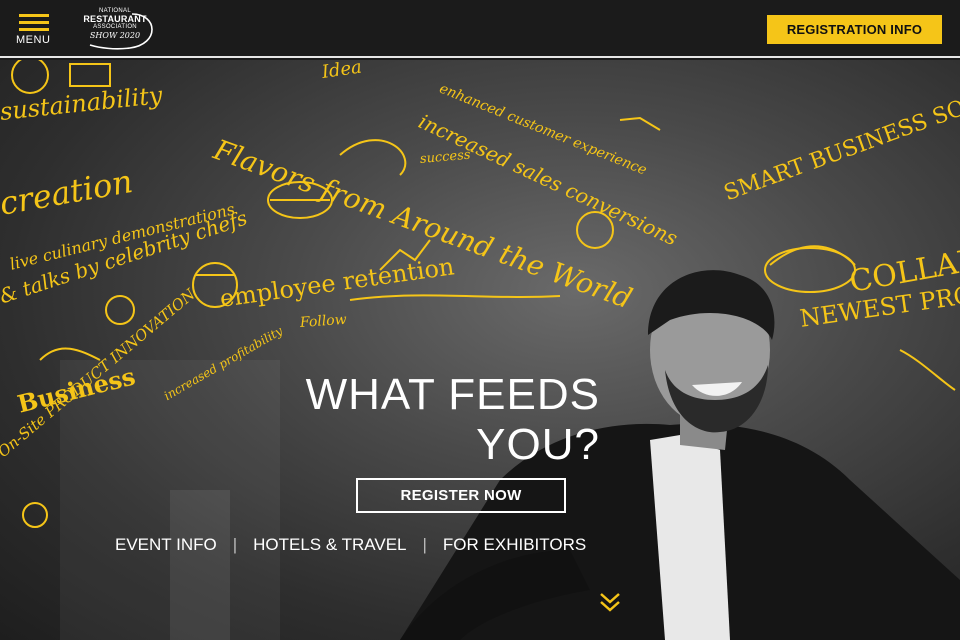 This screenshot has width=960, height=640. I want to click on hero-headline: WHAT FEEDS YOU?, so click(435, 420).